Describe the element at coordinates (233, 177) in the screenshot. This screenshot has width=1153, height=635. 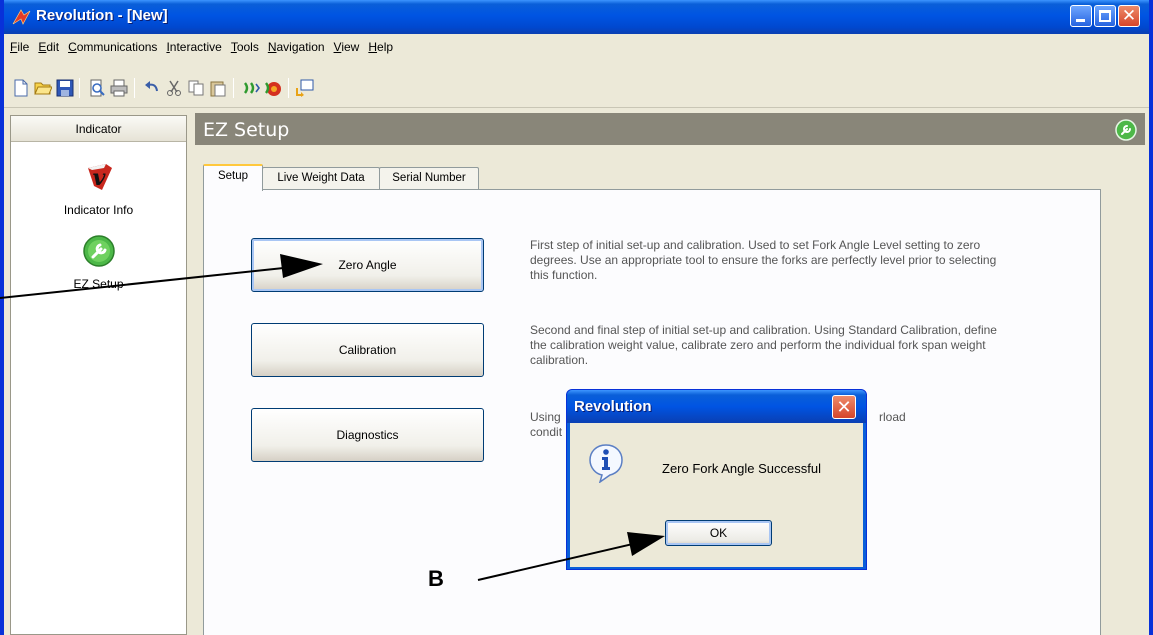
I see `tab-setup: Setup` at that location.